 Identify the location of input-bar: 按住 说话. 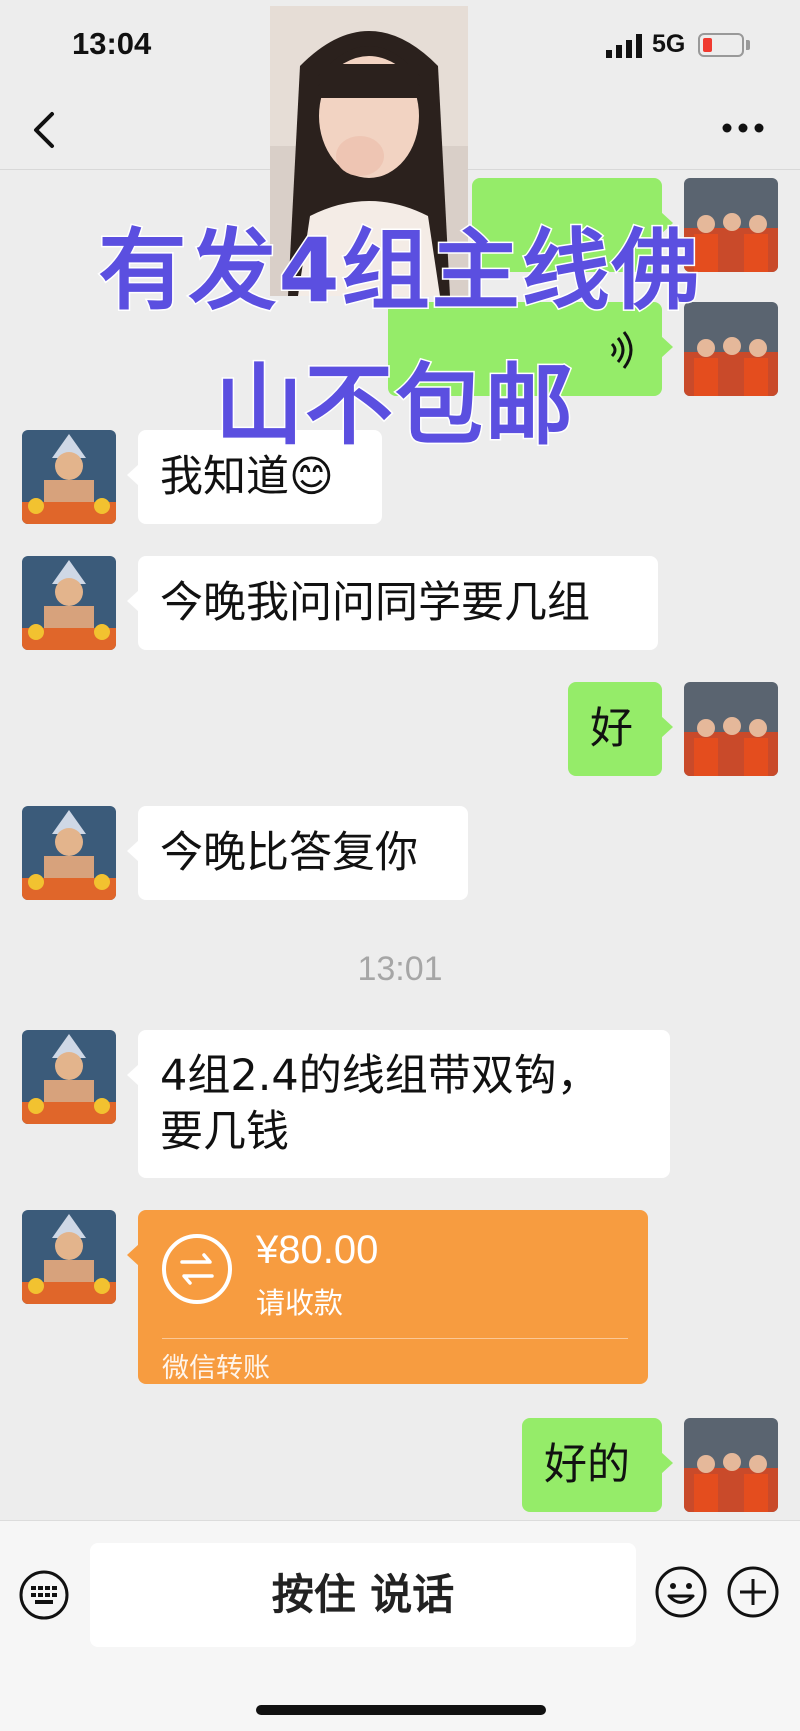
(400, 1625).